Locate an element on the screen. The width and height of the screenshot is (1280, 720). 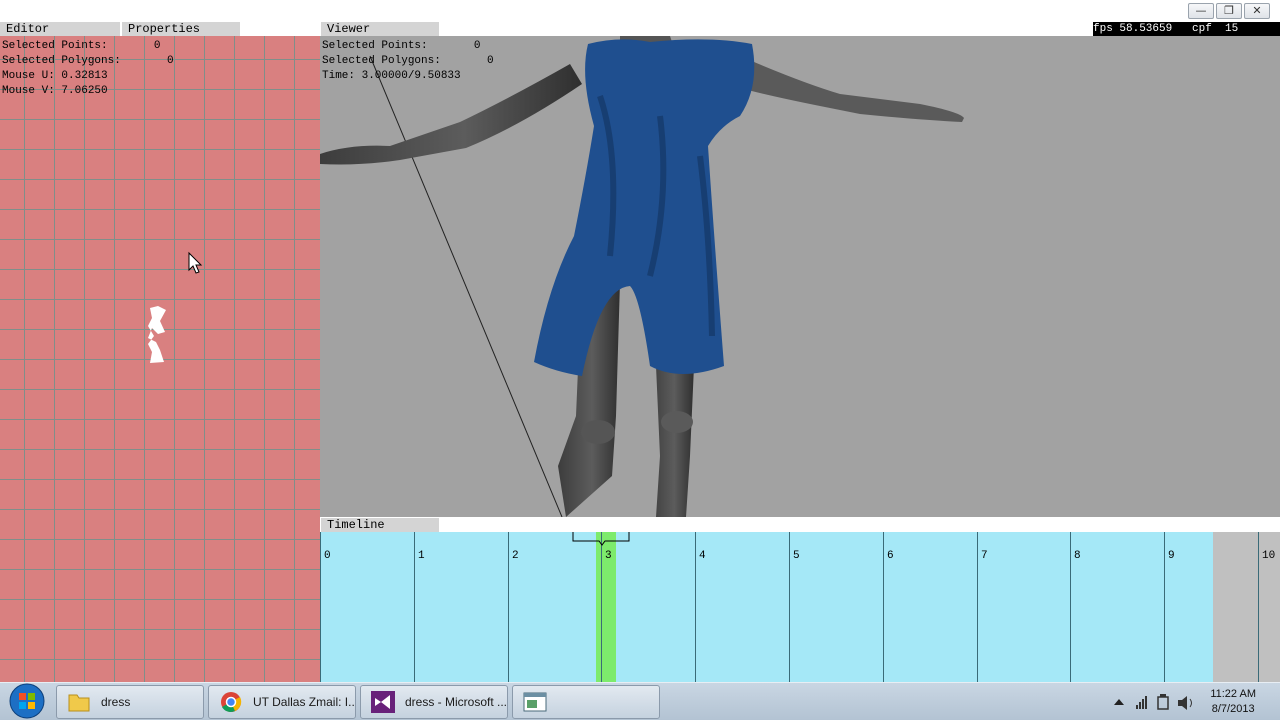
timeline-tick-label: 10 is located at coordinates (1269, 556).